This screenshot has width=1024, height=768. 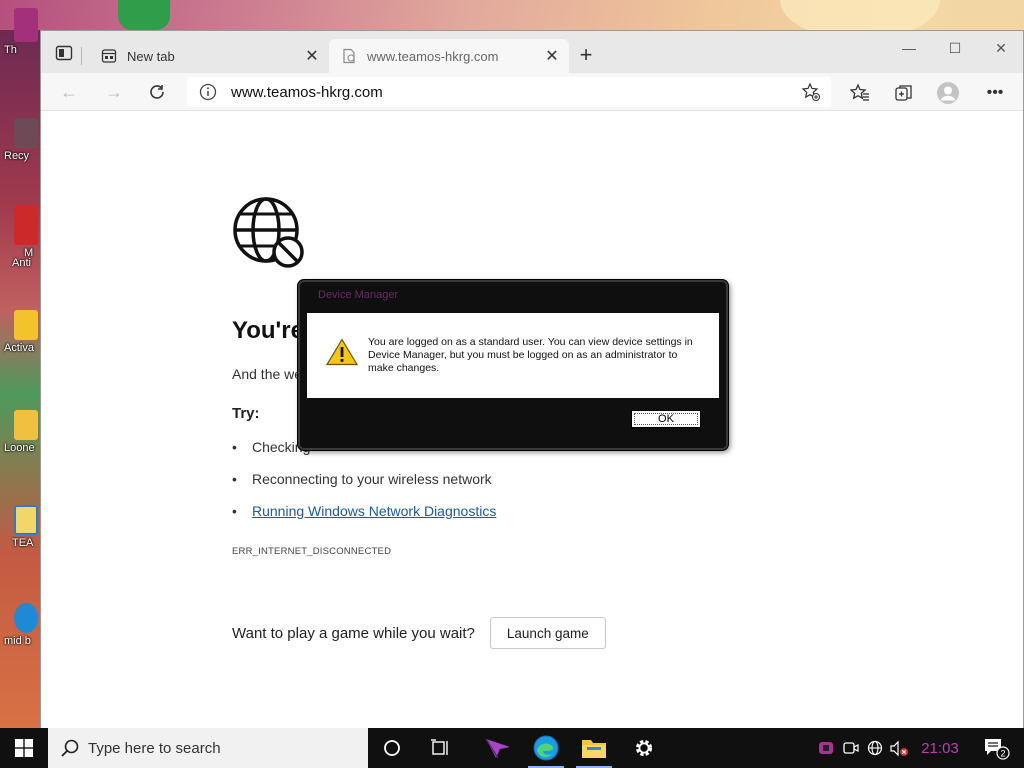 What do you see at coordinates (70, 748) in the screenshot?
I see `search-icon` at bounding box center [70, 748].